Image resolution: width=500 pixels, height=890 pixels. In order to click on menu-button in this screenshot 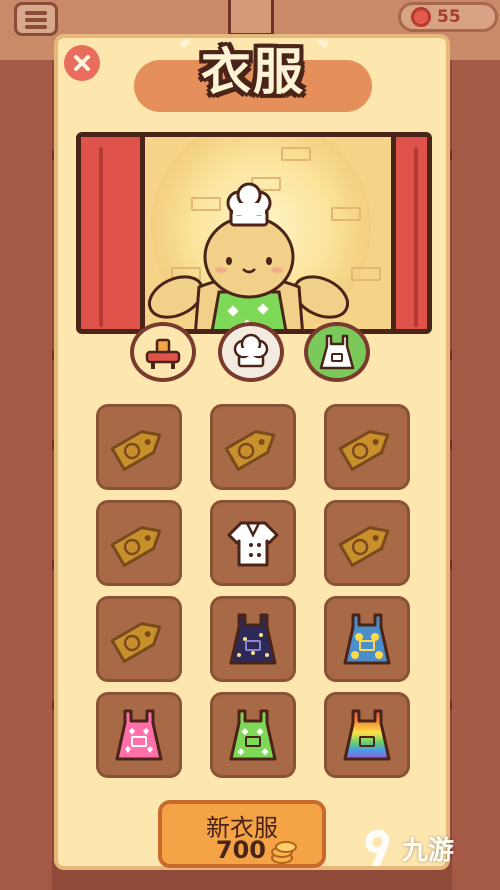, I will do `click(36, 19)`.